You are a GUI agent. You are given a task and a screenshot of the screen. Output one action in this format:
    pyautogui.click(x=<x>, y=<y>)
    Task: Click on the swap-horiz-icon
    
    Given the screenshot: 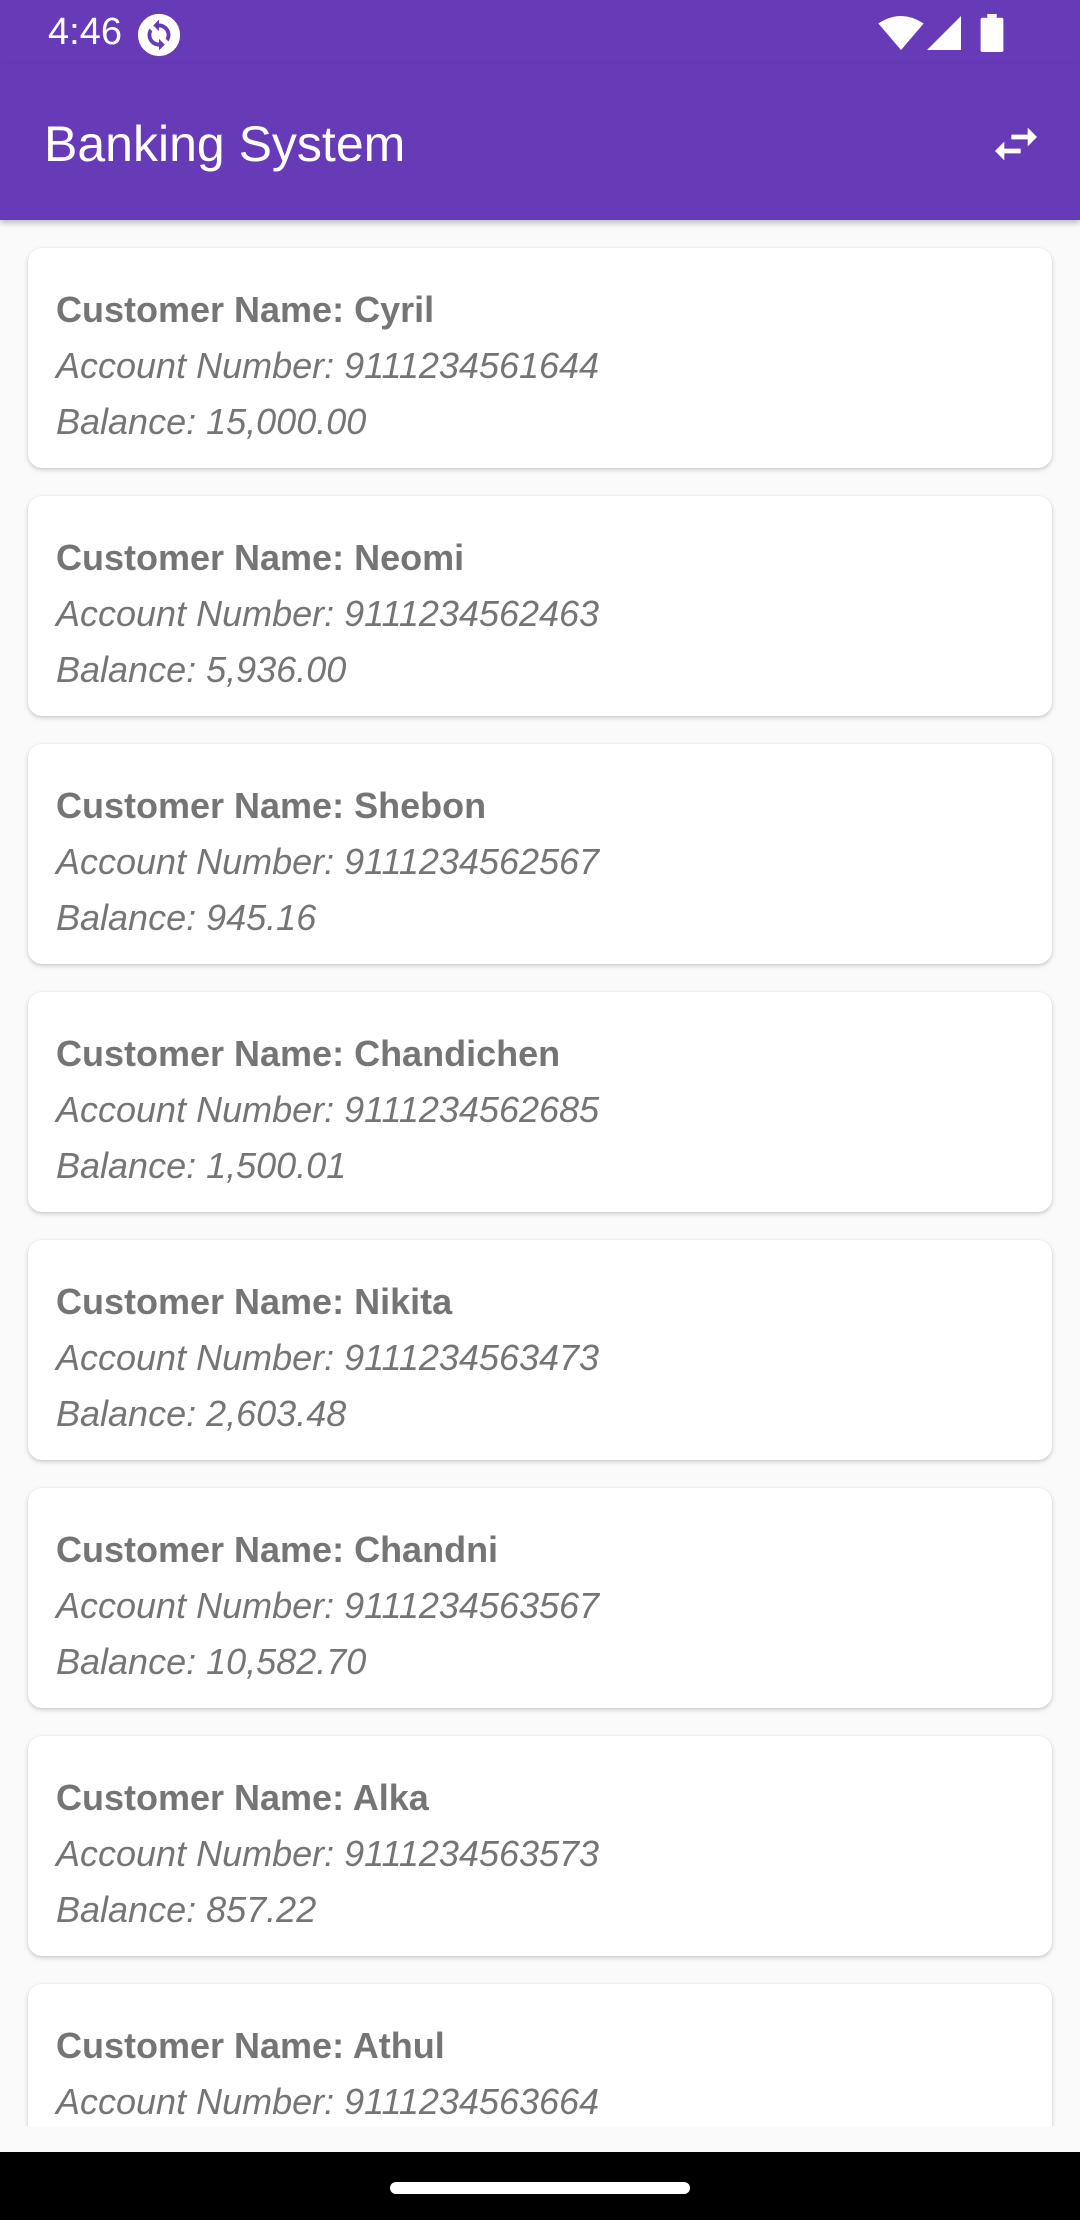 What is the action you would take?
    pyautogui.click(x=1016, y=144)
    